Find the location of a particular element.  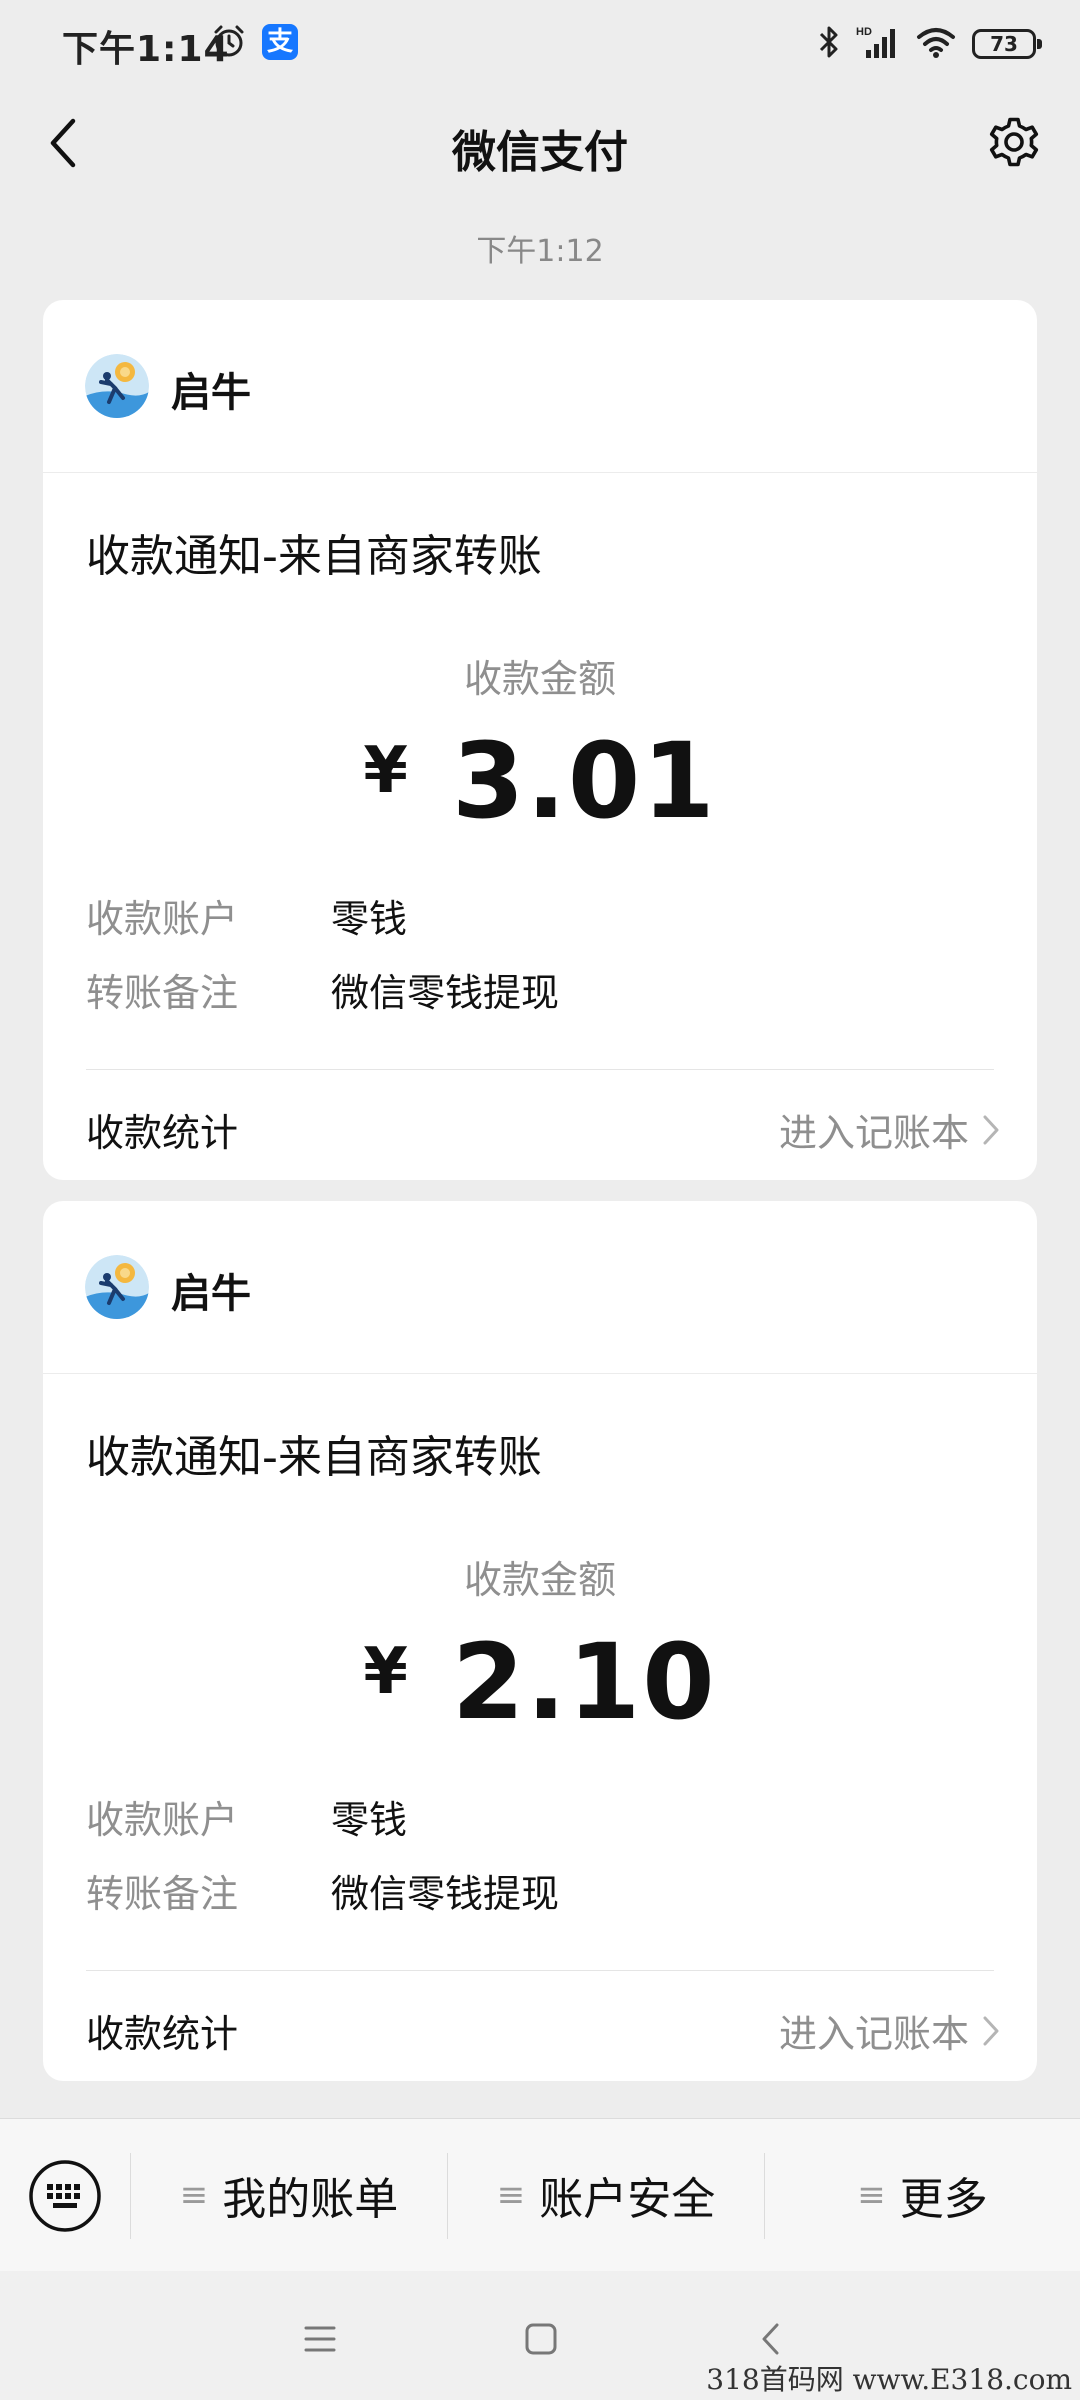

status-icons: HD 73 is located at coordinates (930, 44).